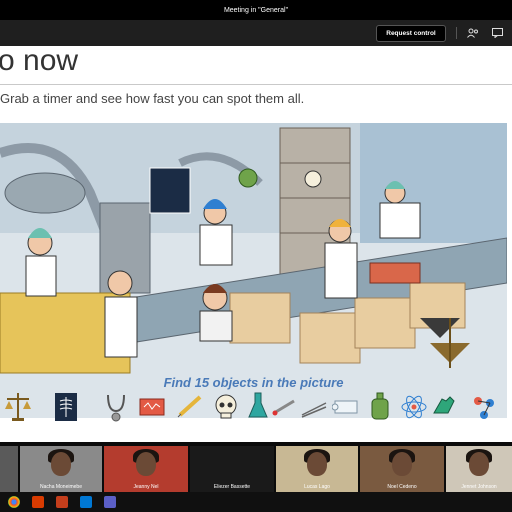 The width and height of the screenshot is (512, 512). I want to click on objects-to-find-row, so click(253, 407).